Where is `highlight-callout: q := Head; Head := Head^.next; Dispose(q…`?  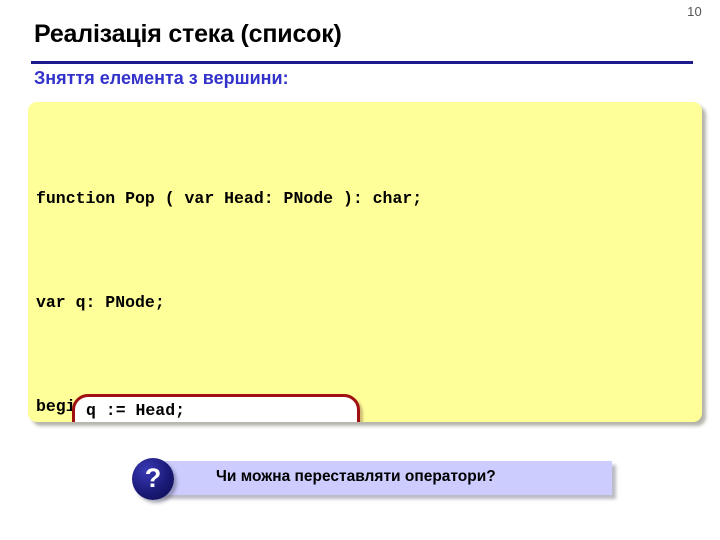 highlight-callout: q := Head; Head := Head^.next; Dispose(q… is located at coordinates (216, 408).